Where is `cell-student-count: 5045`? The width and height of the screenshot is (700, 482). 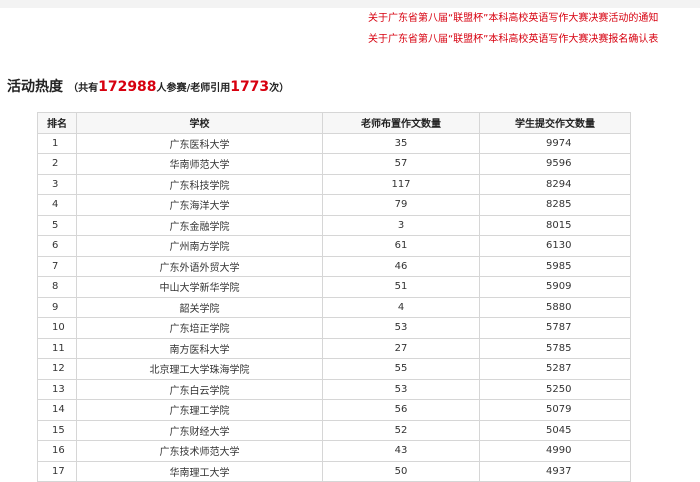
cell-student-count: 5045 is located at coordinates (555, 430).